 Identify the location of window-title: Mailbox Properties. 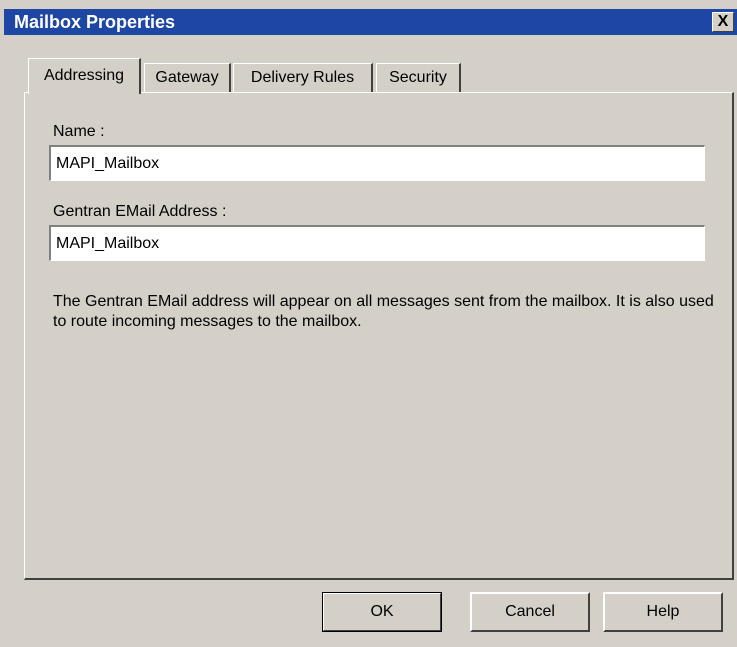
(95, 22).